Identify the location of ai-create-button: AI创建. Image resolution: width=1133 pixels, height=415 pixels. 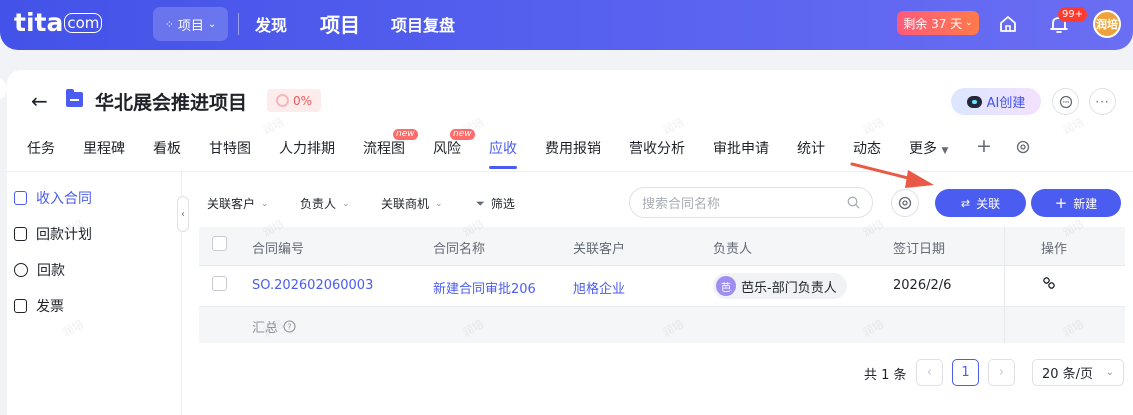
(996, 101).